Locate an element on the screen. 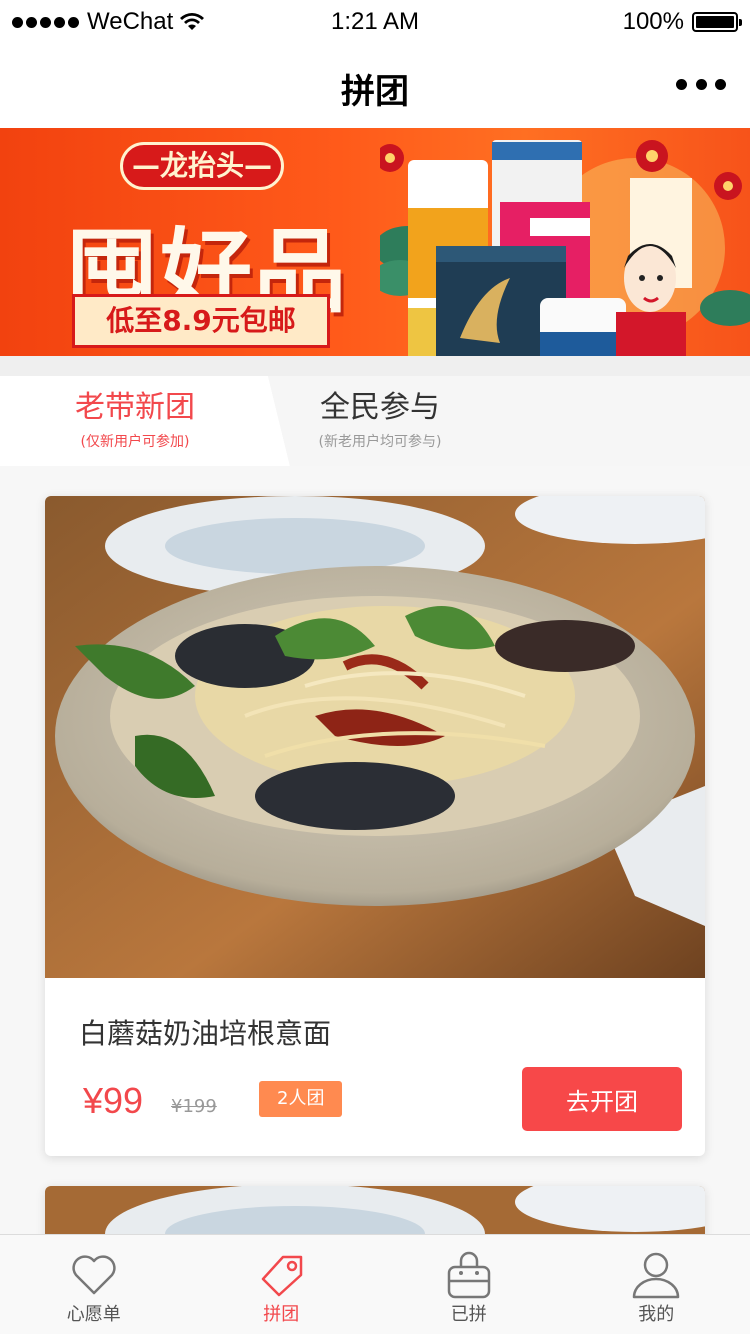 This screenshot has height=1334, width=750. tabbar-label: 已拼 is located at coordinates (468, 1314).